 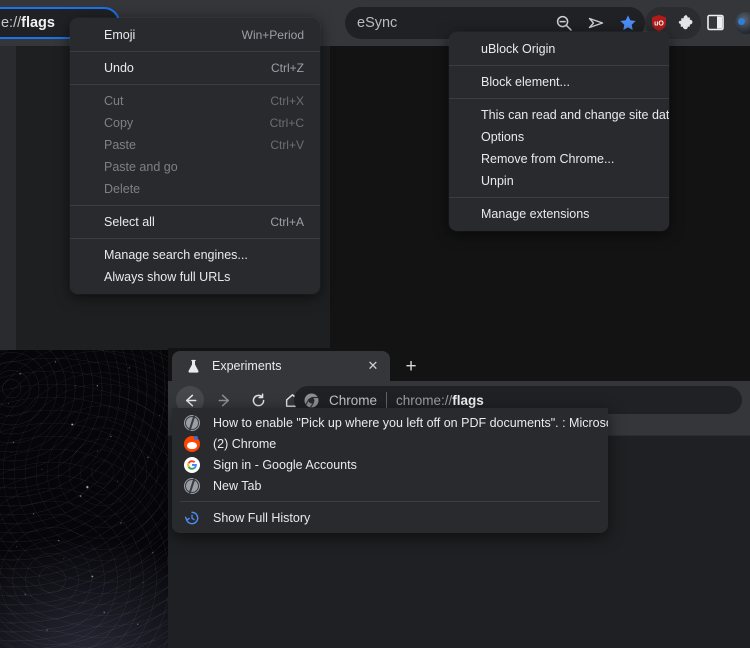 I want to click on menu-item-unpin: Unpin, so click(x=559, y=181).